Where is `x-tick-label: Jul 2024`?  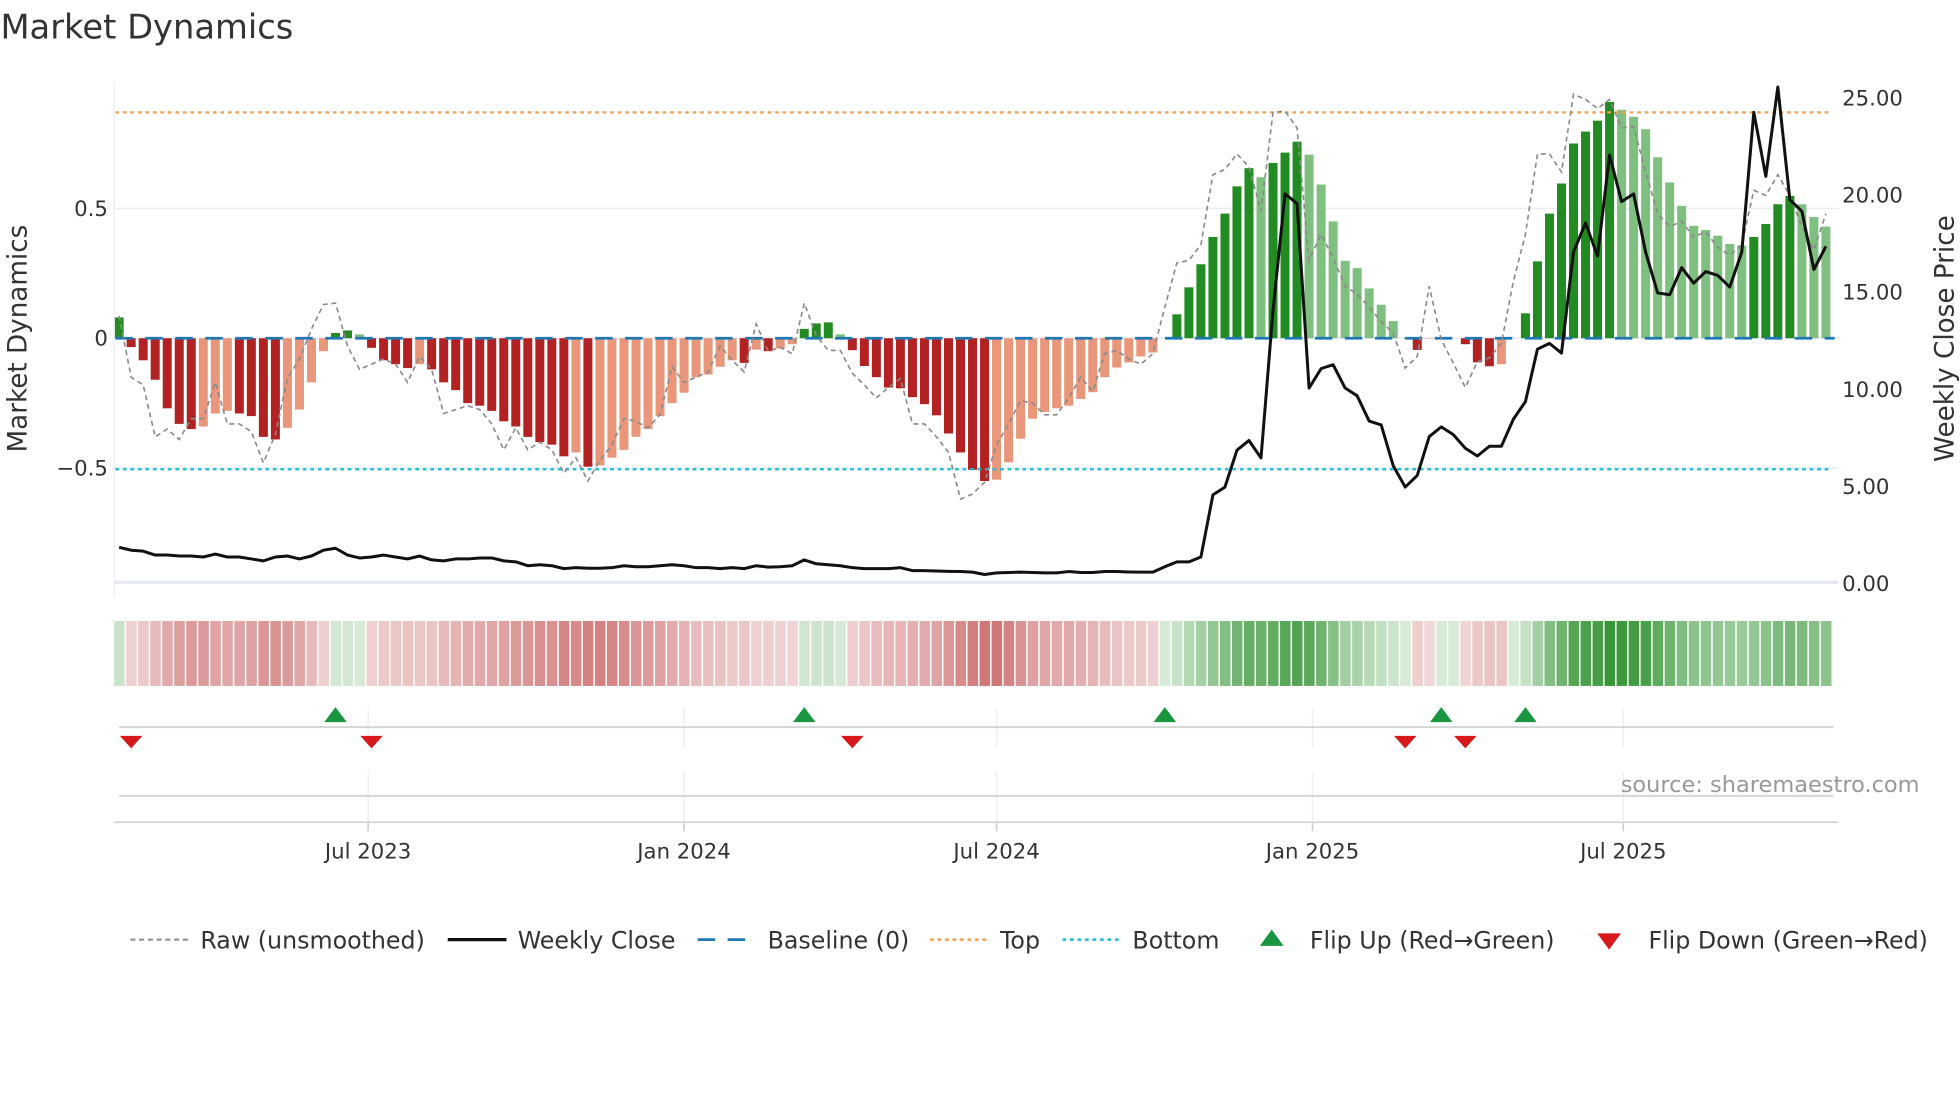 x-tick-label: Jul 2024 is located at coordinates (995, 851).